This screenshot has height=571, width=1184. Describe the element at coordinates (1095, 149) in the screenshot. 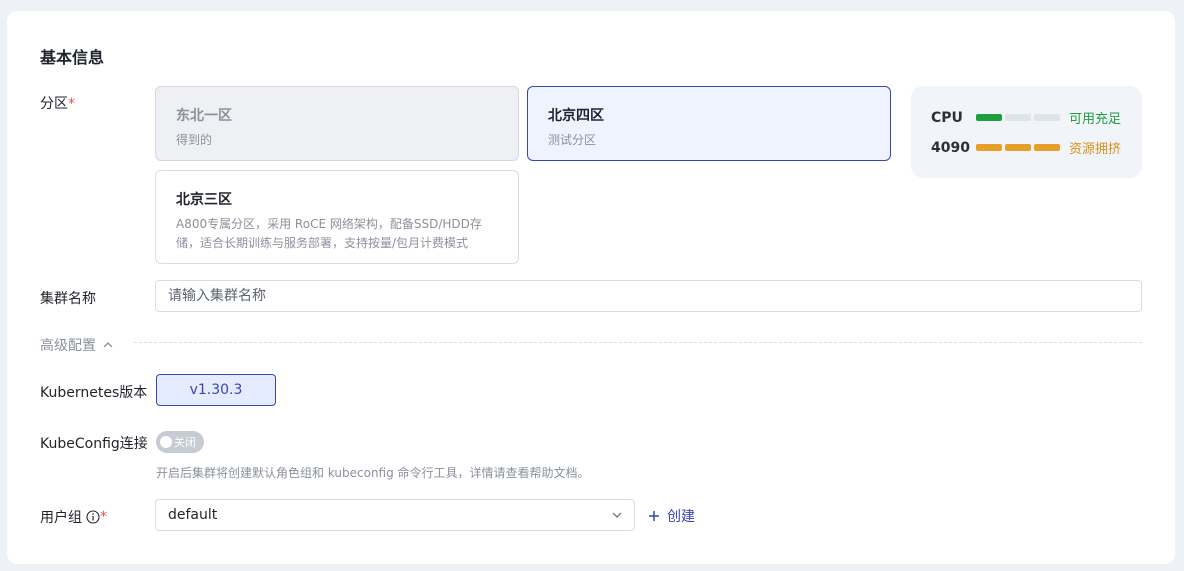

I see `resource-status-text: 资源拥挤` at that location.